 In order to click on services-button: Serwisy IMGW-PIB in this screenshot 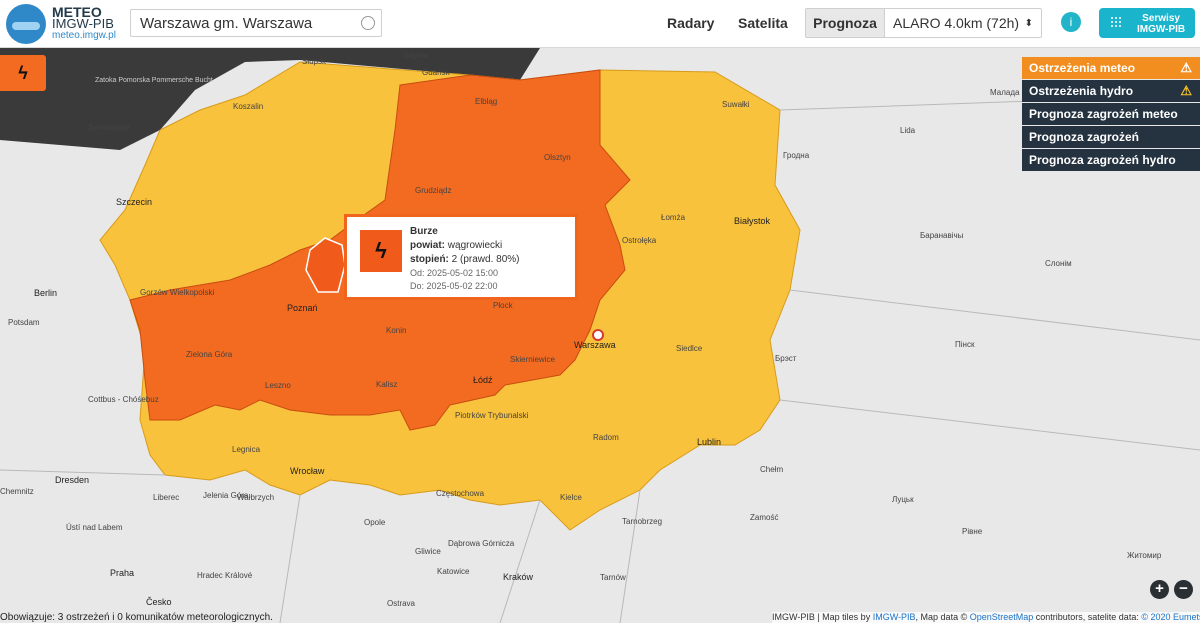, I will do `click(1147, 23)`.